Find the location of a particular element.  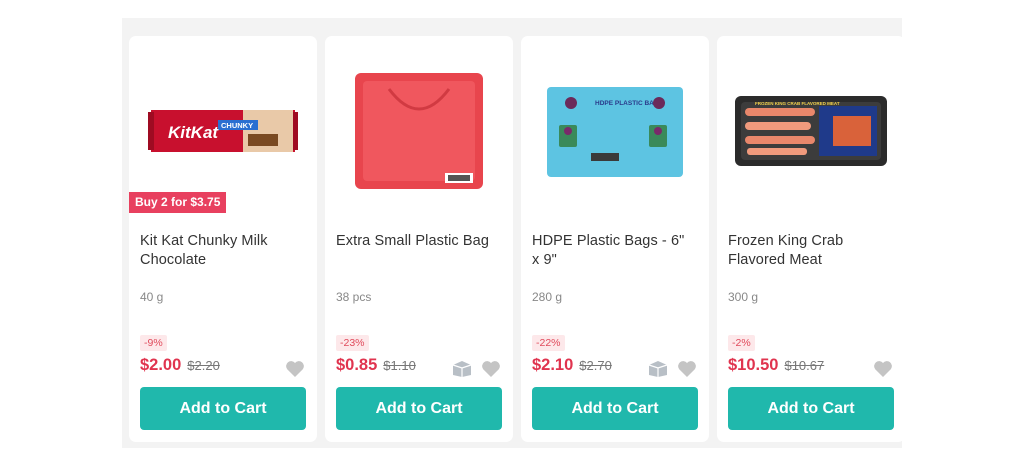

product-title: Extra Small Plastic Bag is located at coordinates (416, 241).